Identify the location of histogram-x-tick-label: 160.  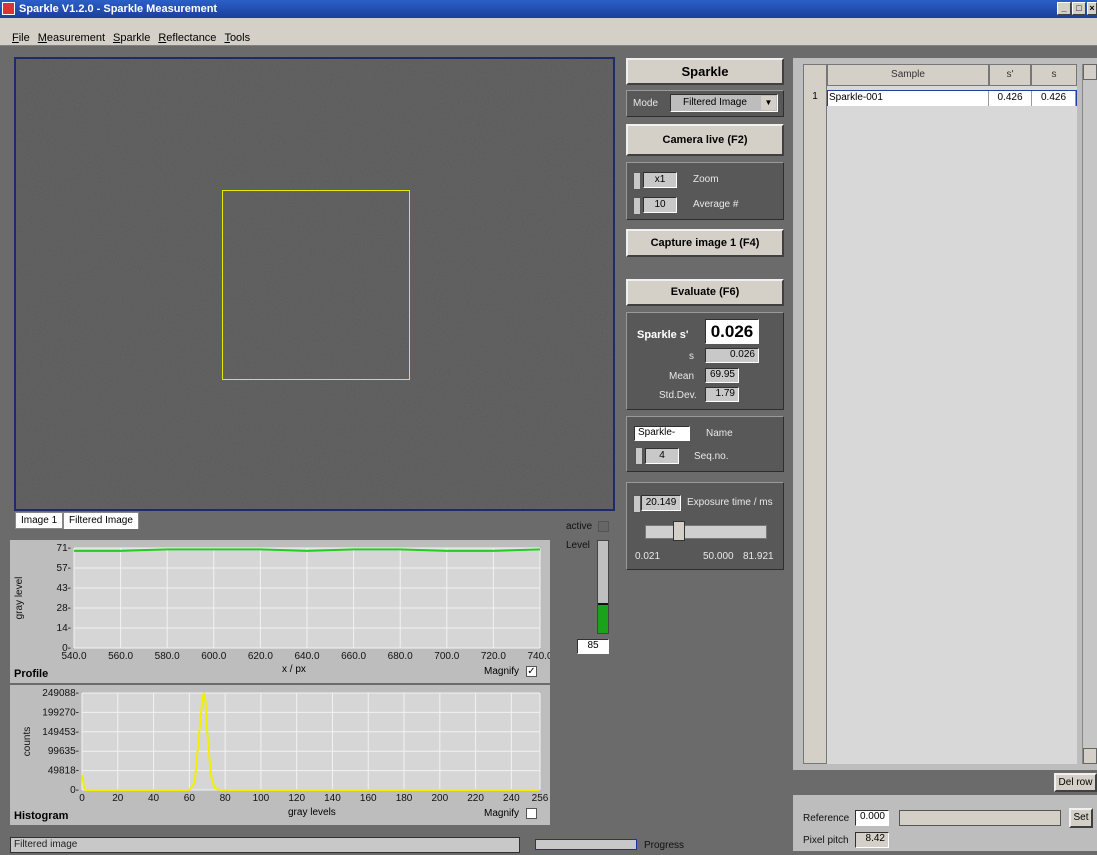
(368, 798).